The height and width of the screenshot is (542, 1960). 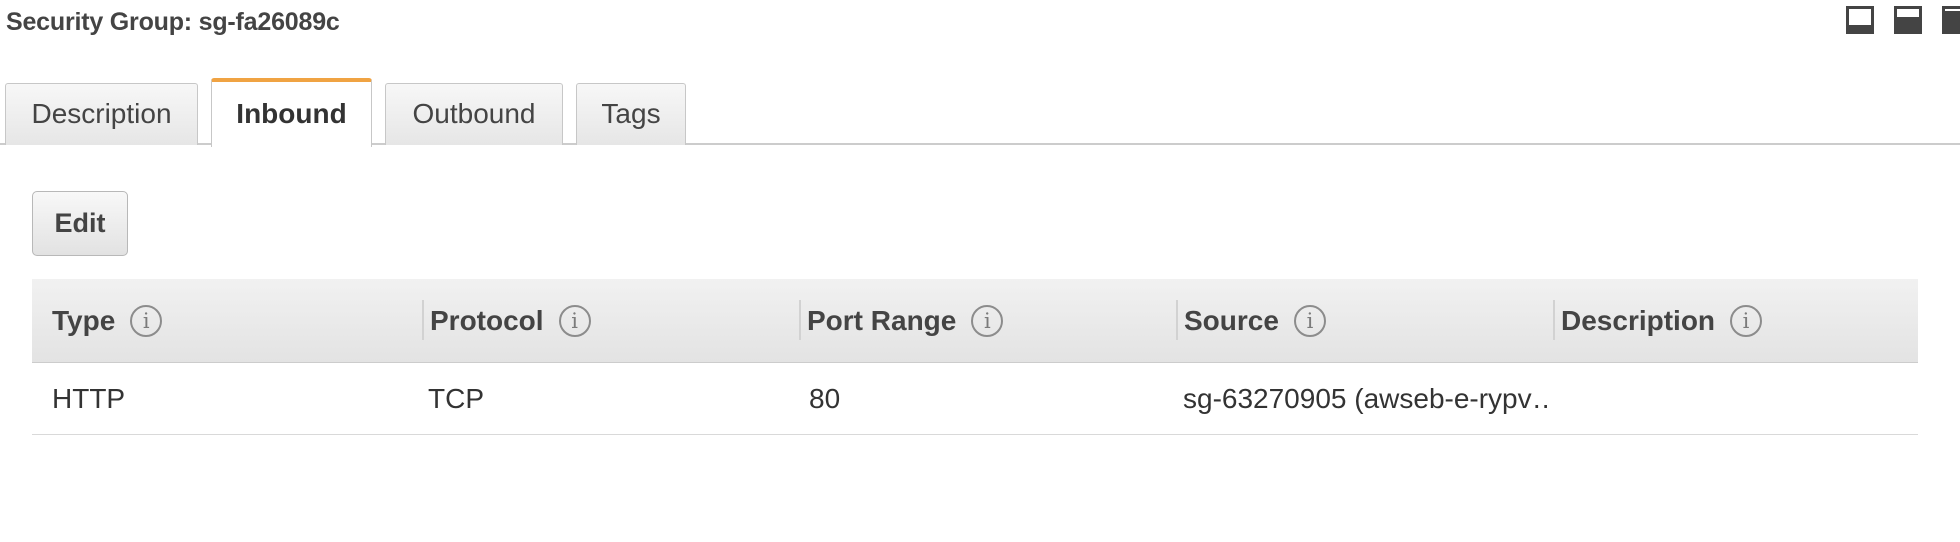 I want to click on panel-maximize-fill, so click(x=1952, y=21).